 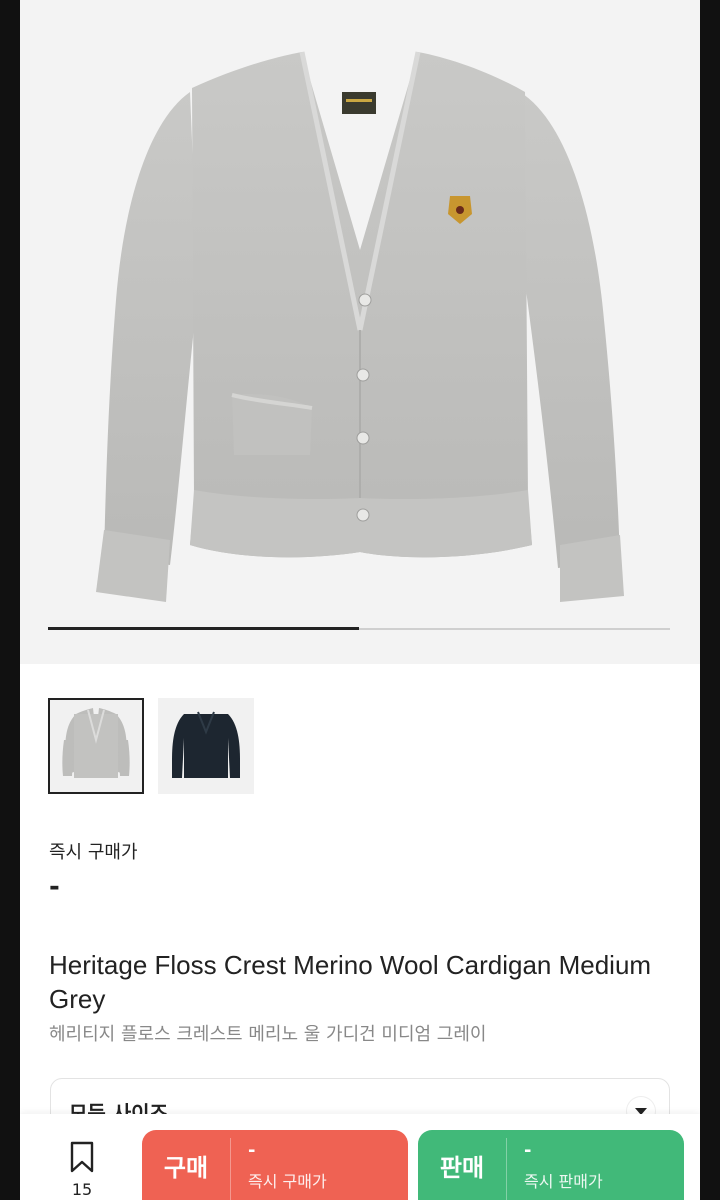 I want to click on sell-button-label: 판매, so click(x=462, y=1167).